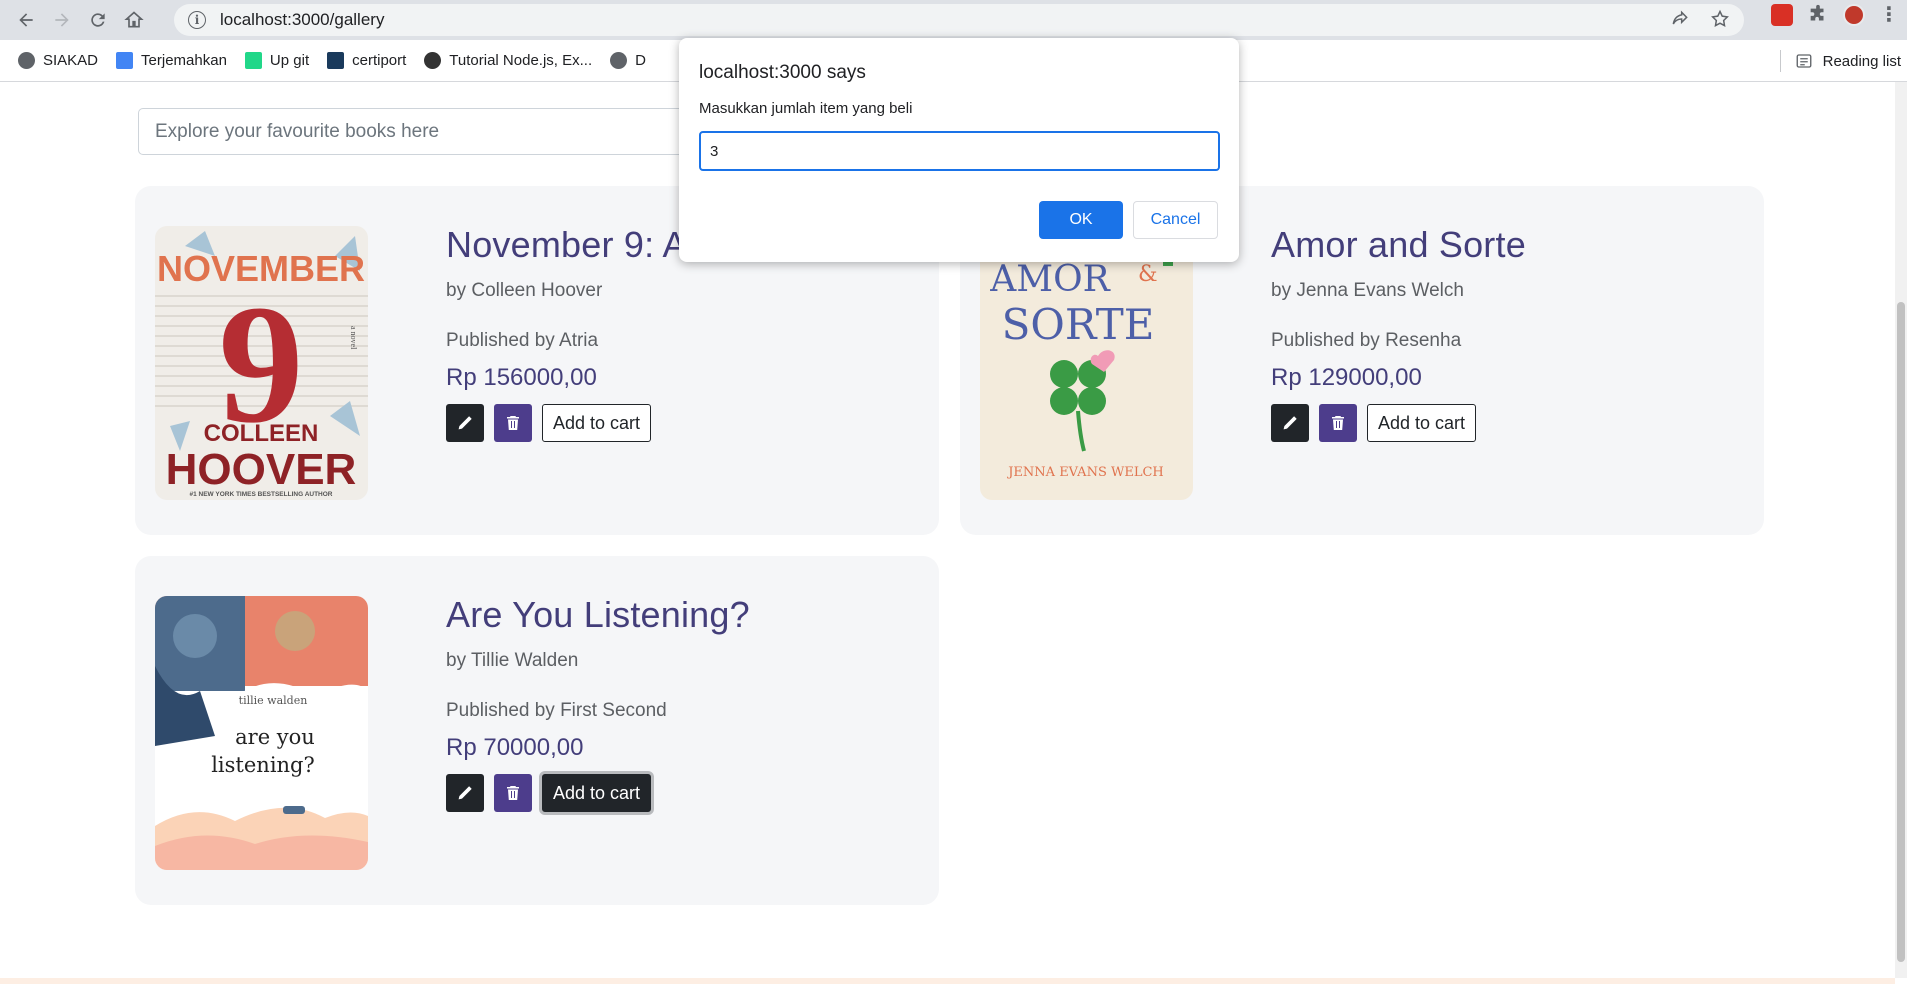  I want to click on book-cover-art: AMOR & SORTE JENNA EVANS WELCH, so click(1086, 363).